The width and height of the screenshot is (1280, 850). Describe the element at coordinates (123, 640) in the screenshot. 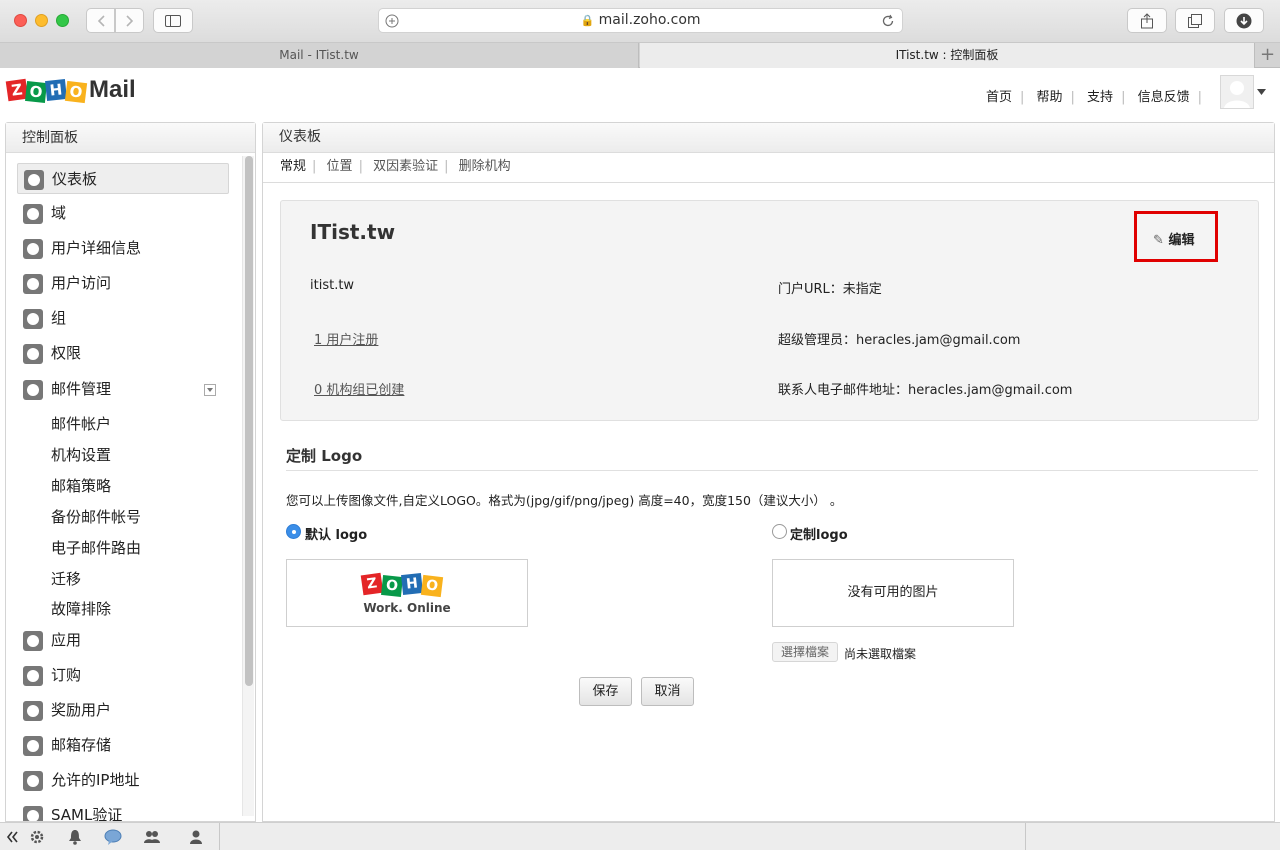

I see `sidebar-item-apps: 应用` at that location.